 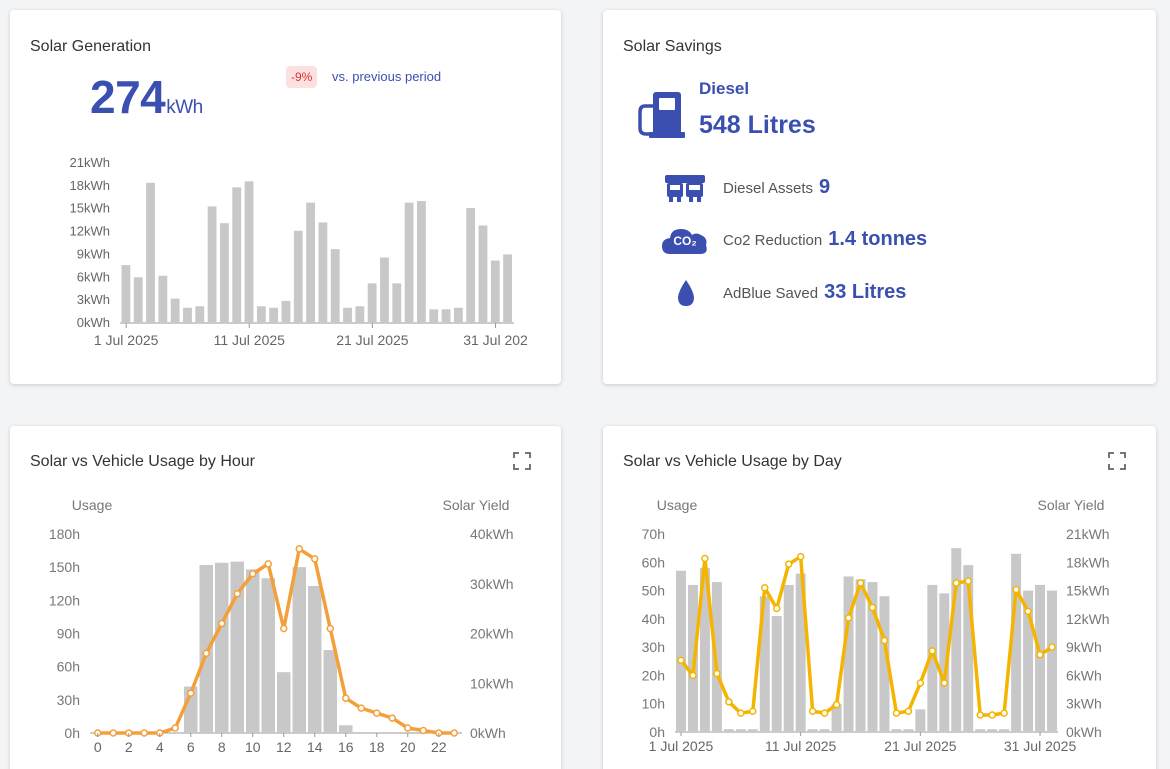 I want to click on y-tick-label: 30h, so click(x=68, y=700).